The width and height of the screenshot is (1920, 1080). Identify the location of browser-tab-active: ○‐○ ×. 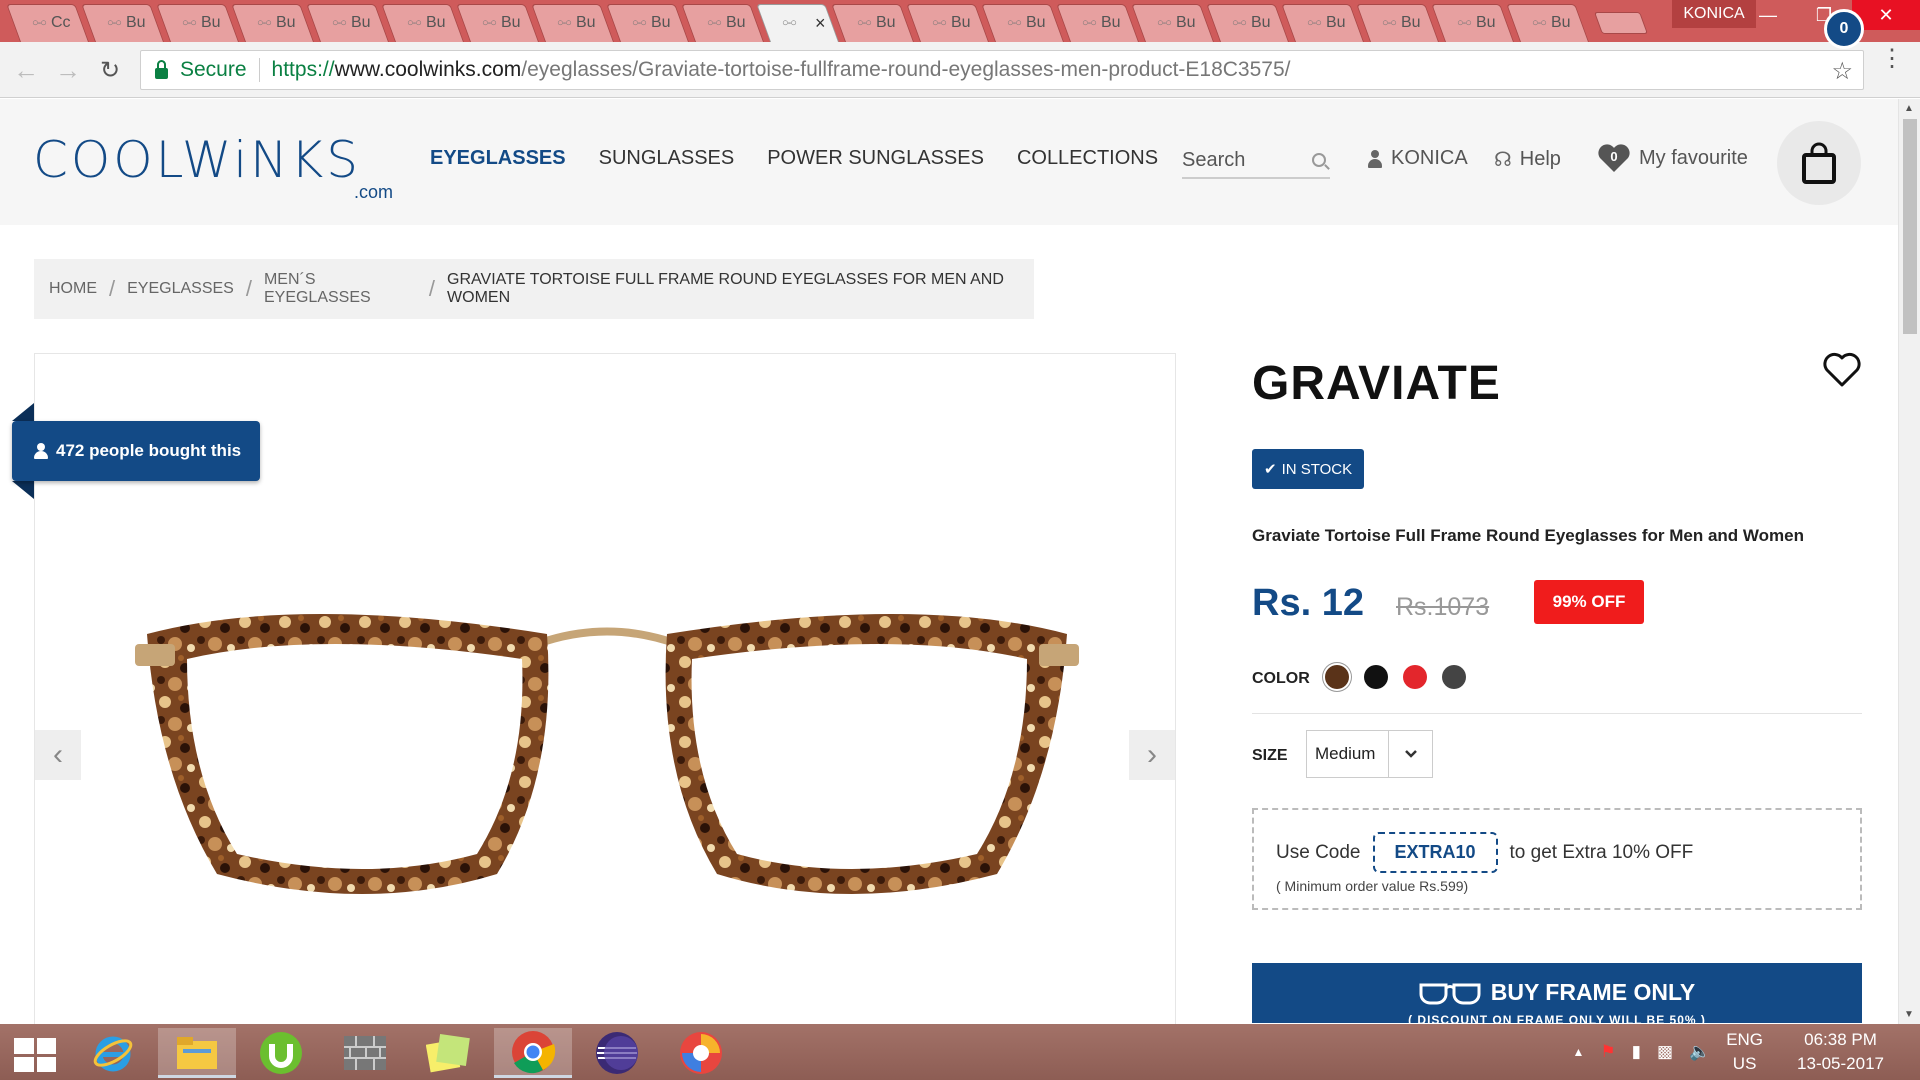
(801, 23).